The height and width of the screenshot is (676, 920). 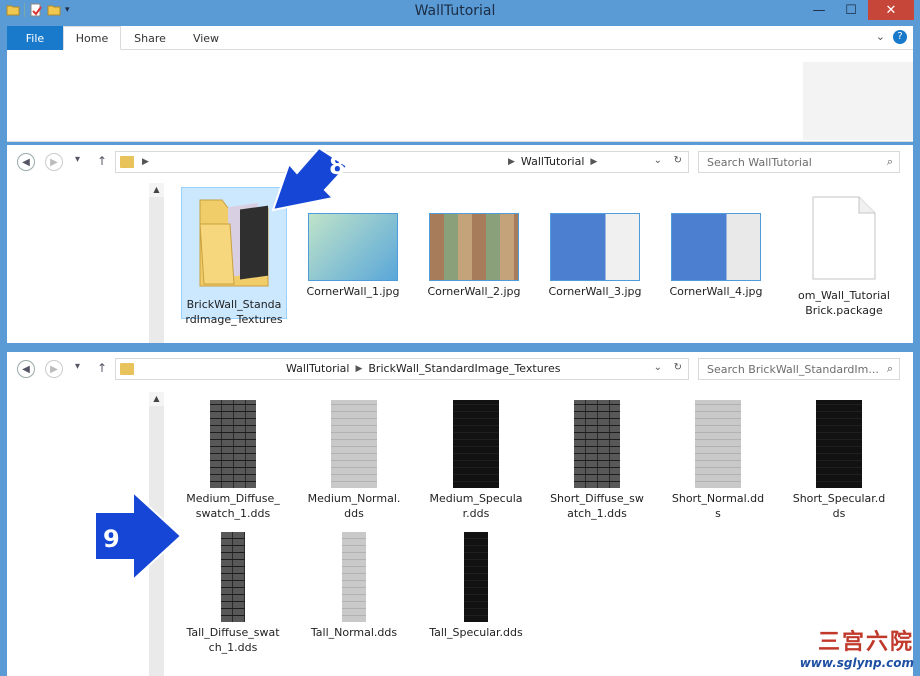 What do you see at coordinates (455, 11) in the screenshot?
I see `window-title: WallTutorial` at bounding box center [455, 11].